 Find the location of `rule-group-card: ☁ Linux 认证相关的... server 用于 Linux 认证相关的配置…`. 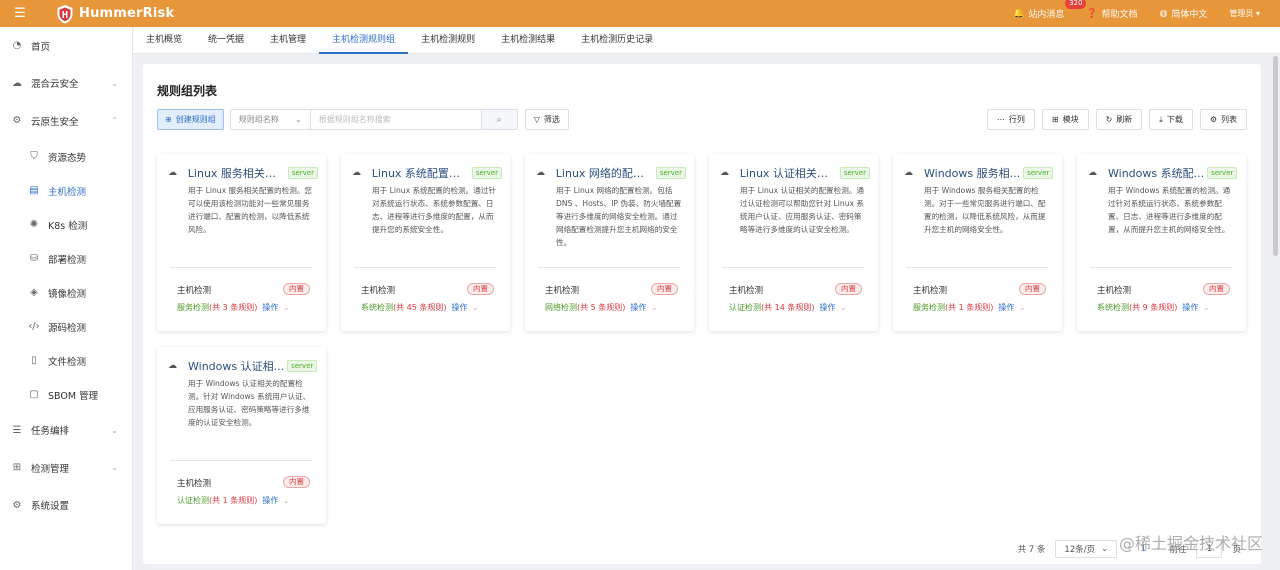

rule-group-card: ☁ Linux 认证相关的... server 用于 Linux 认证相关的配置… is located at coordinates (793, 242).